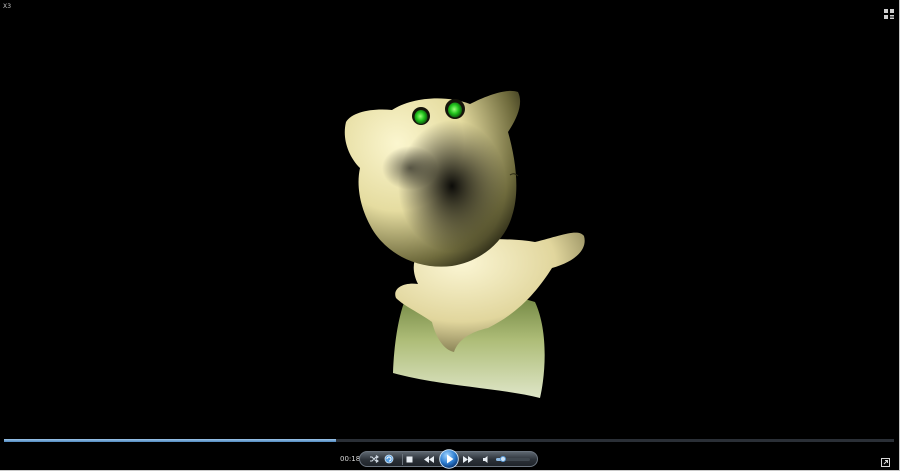  I want to click on play-button, so click(449, 459).